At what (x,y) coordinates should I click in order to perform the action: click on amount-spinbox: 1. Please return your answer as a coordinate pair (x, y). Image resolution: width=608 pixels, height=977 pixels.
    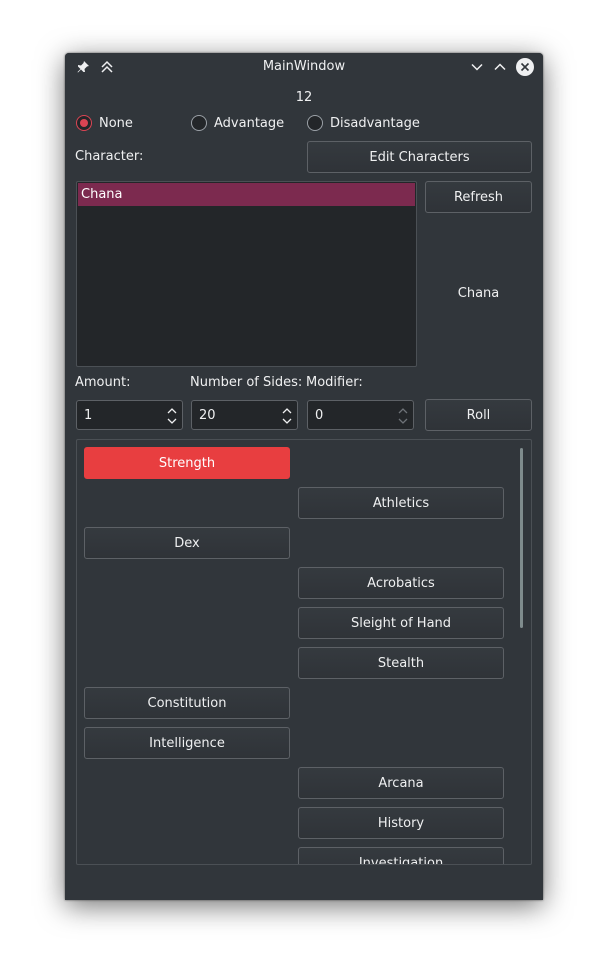
    Looking at the image, I should click on (129, 415).